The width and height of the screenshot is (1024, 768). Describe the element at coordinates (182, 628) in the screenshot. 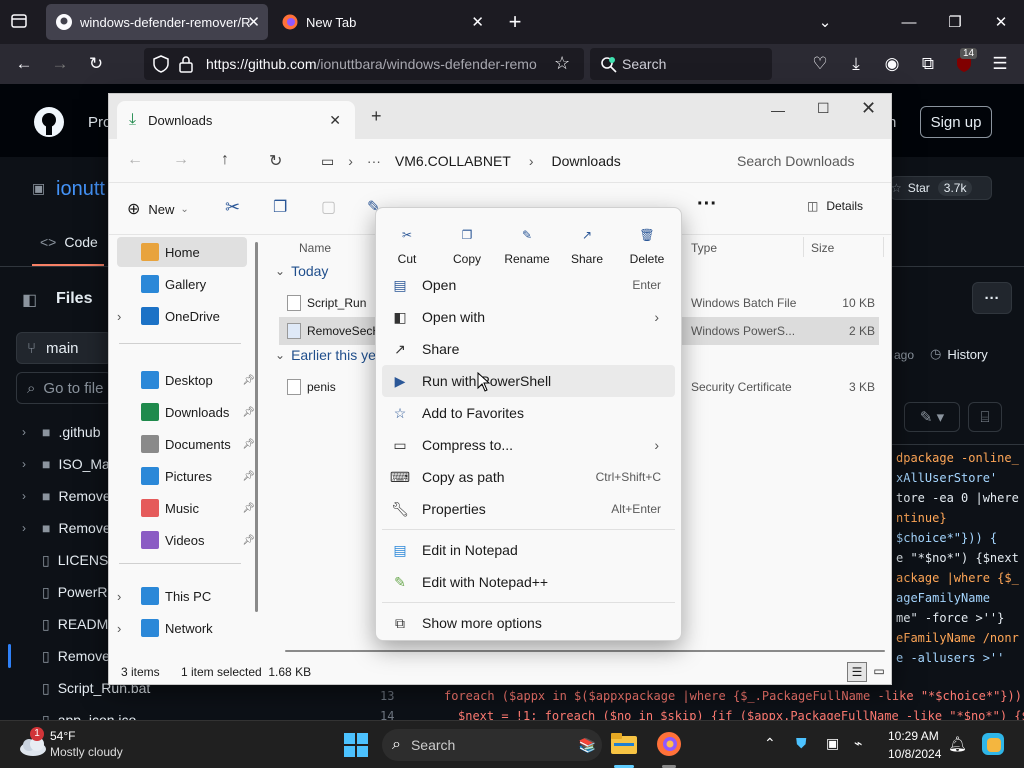

I see `nav-item-network: › Network` at that location.